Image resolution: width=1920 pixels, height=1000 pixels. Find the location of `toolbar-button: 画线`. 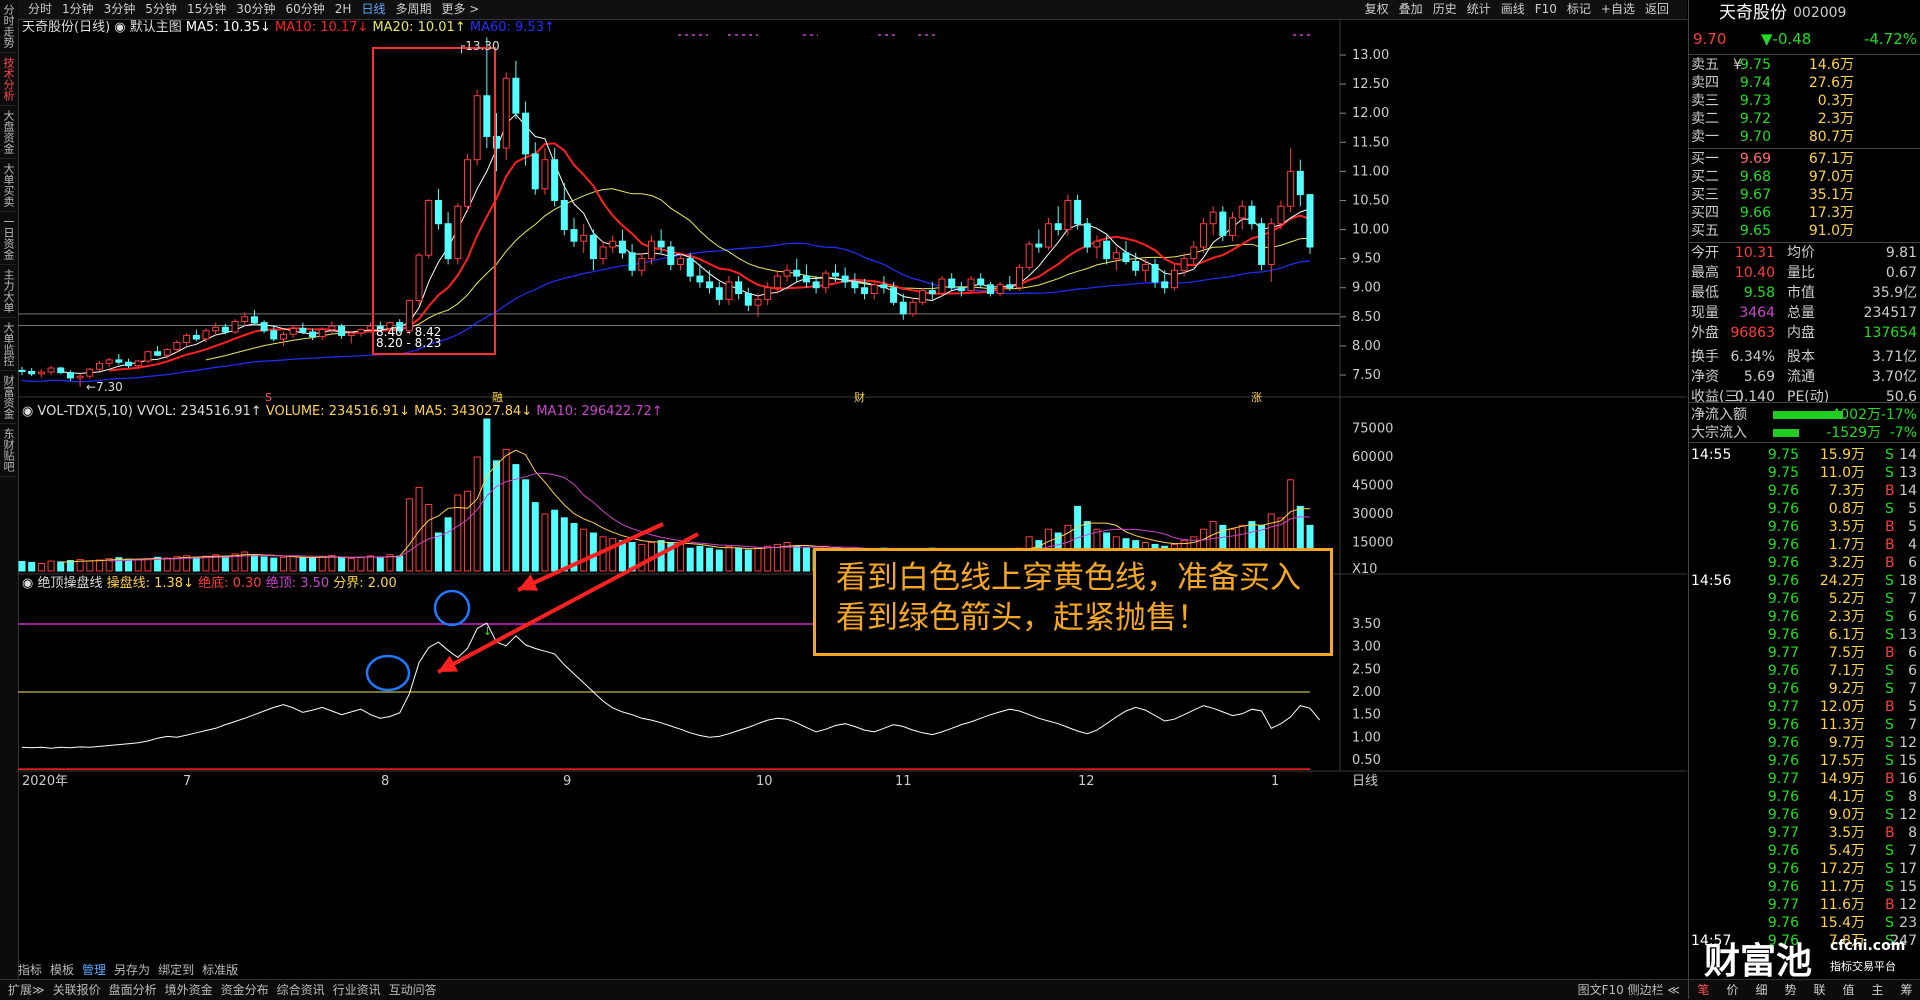

toolbar-button: 画线 is located at coordinates (1513, 9).